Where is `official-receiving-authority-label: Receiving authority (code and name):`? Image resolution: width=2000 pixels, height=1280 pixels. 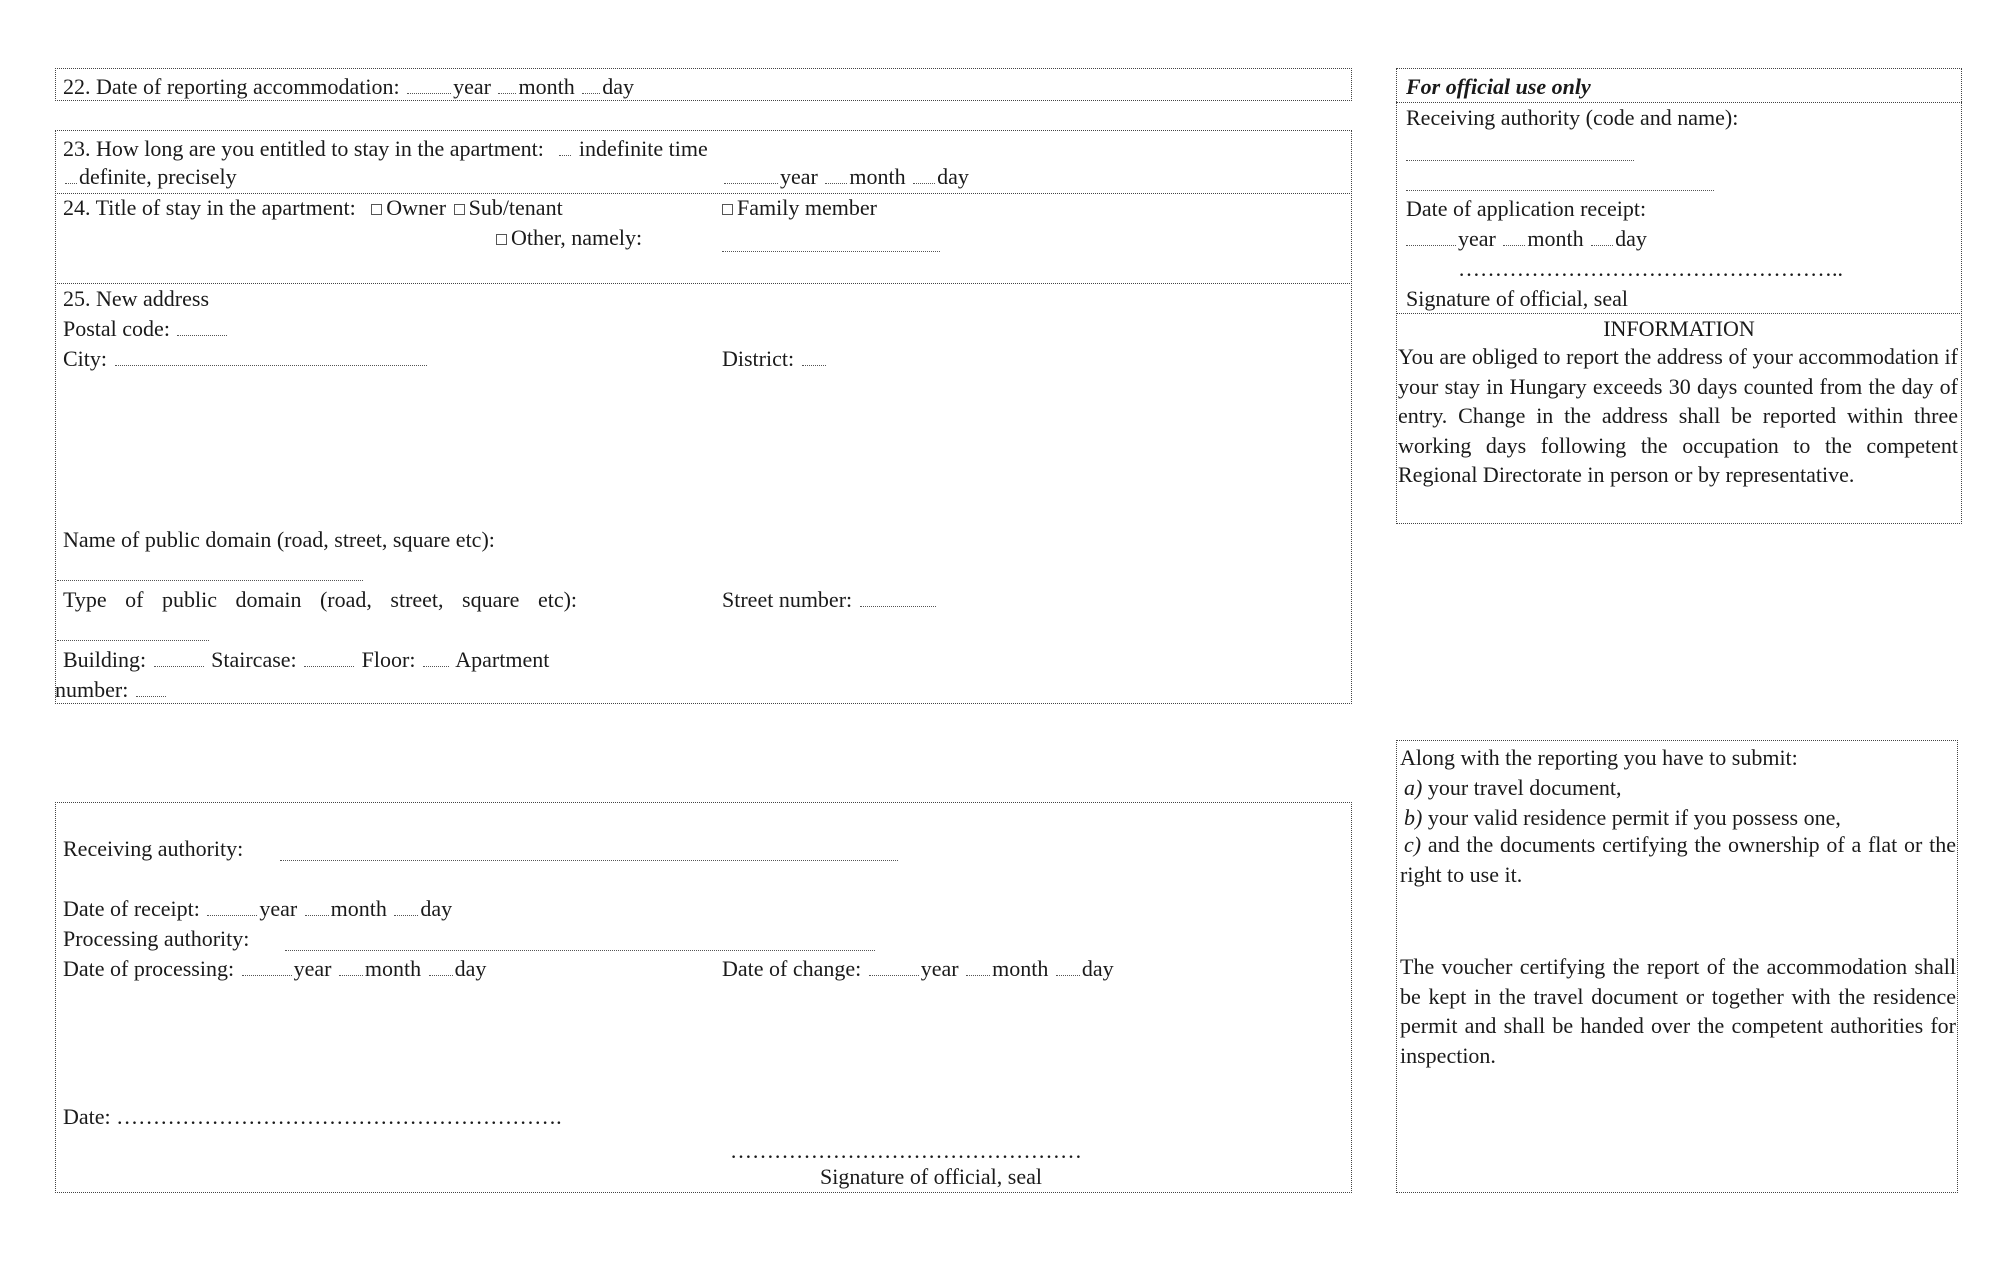
official-receiving-authority-label: Receiving authority (code and name): is located at coordinates (1572, 117).